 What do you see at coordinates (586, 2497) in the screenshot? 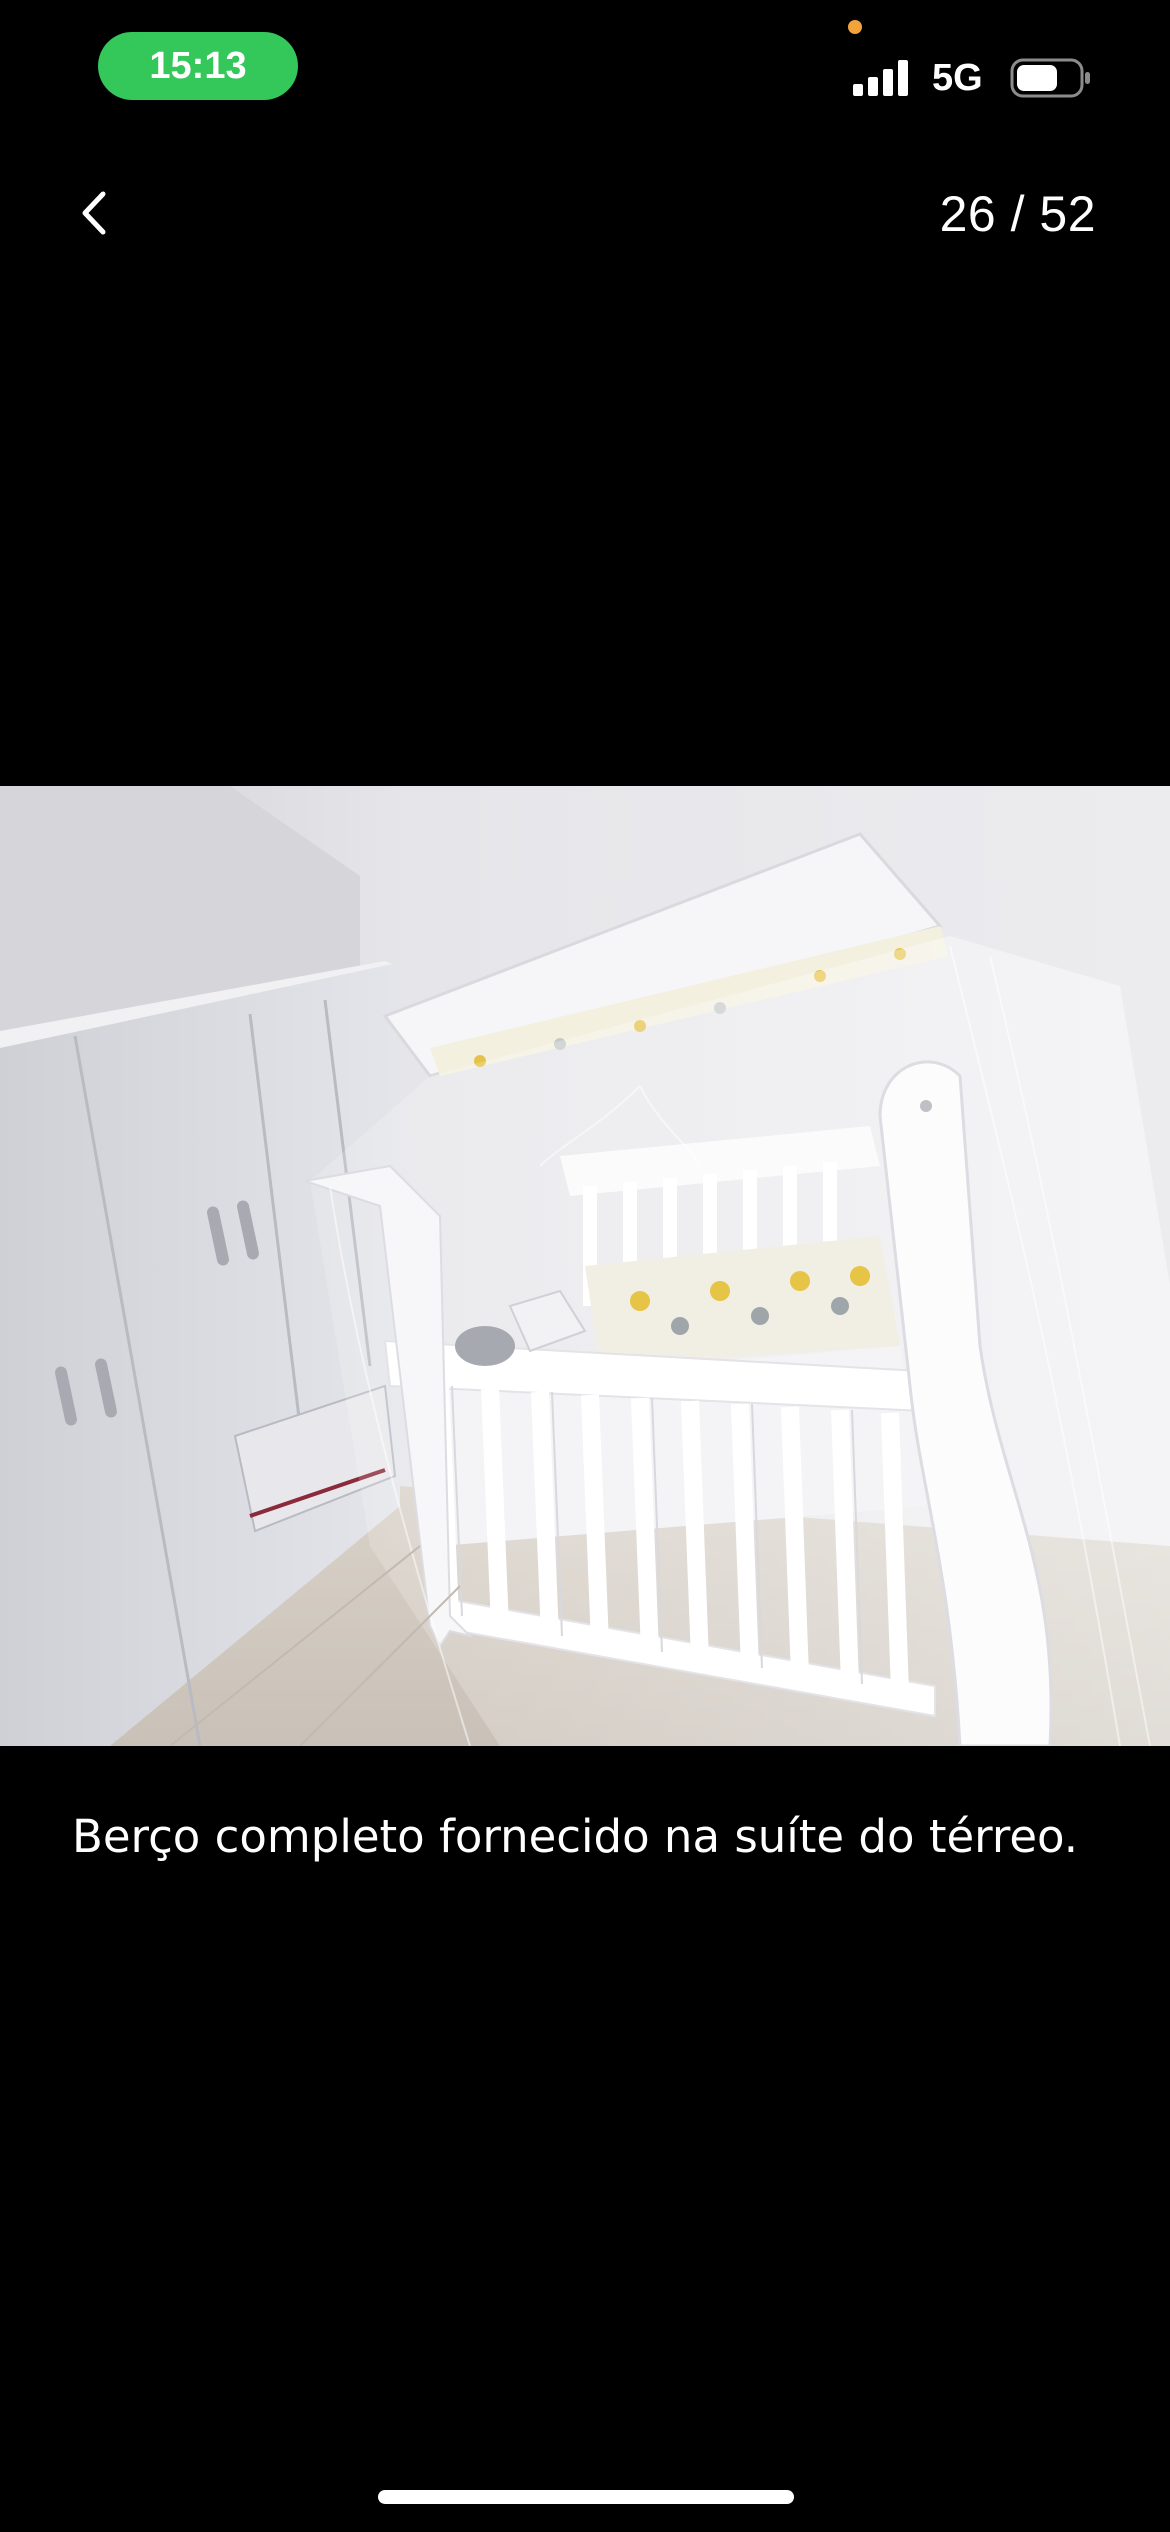
I see `home-indicator` at bounding box center [586, 2497].